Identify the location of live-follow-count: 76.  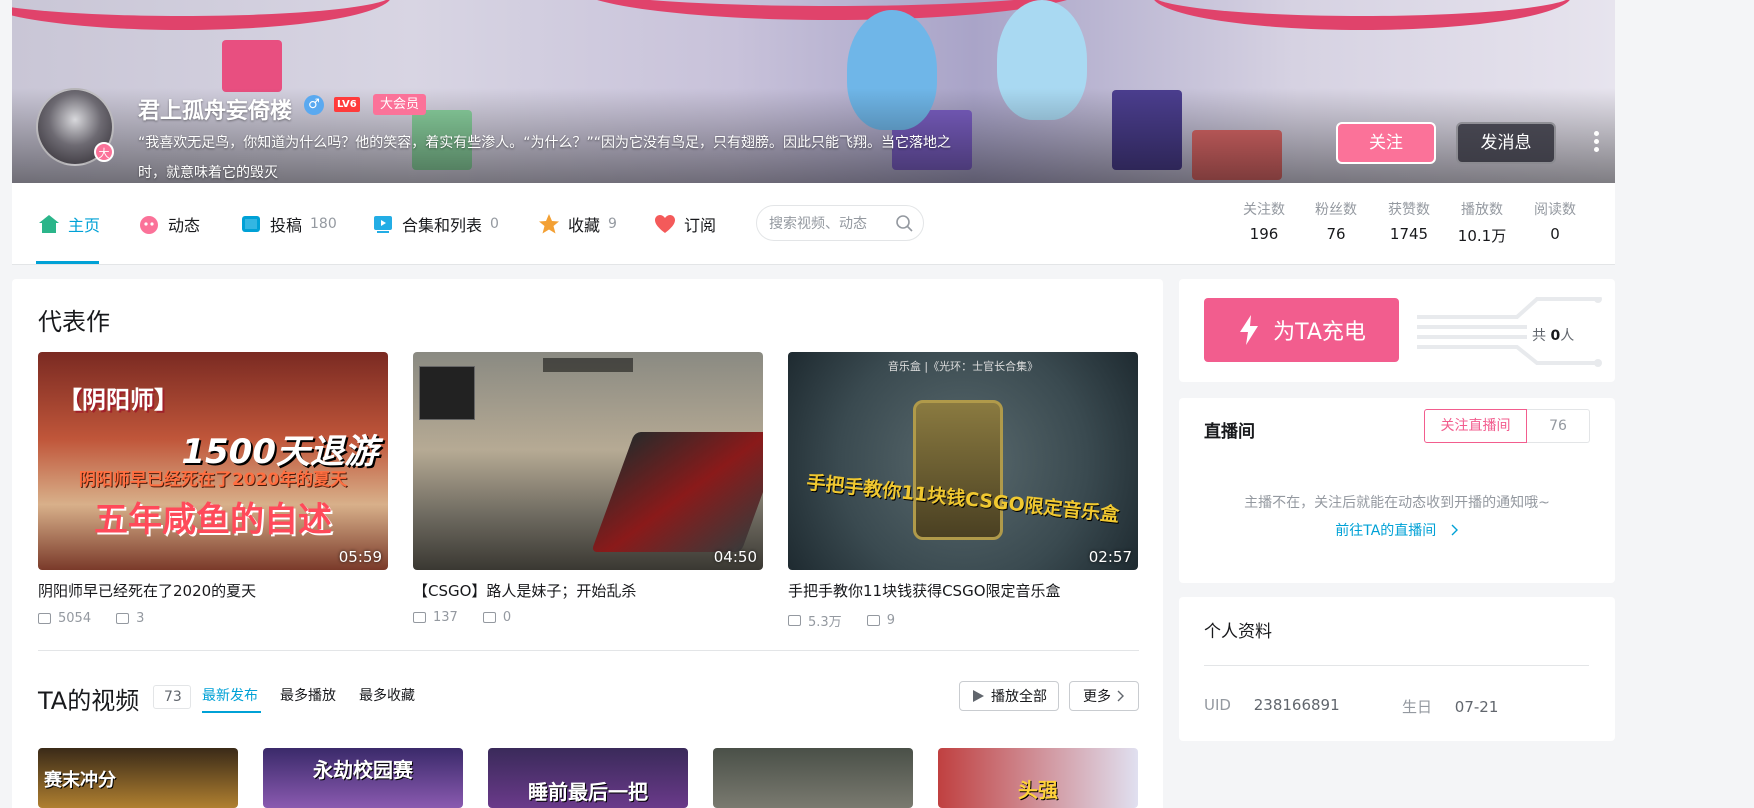
(1558, 426).